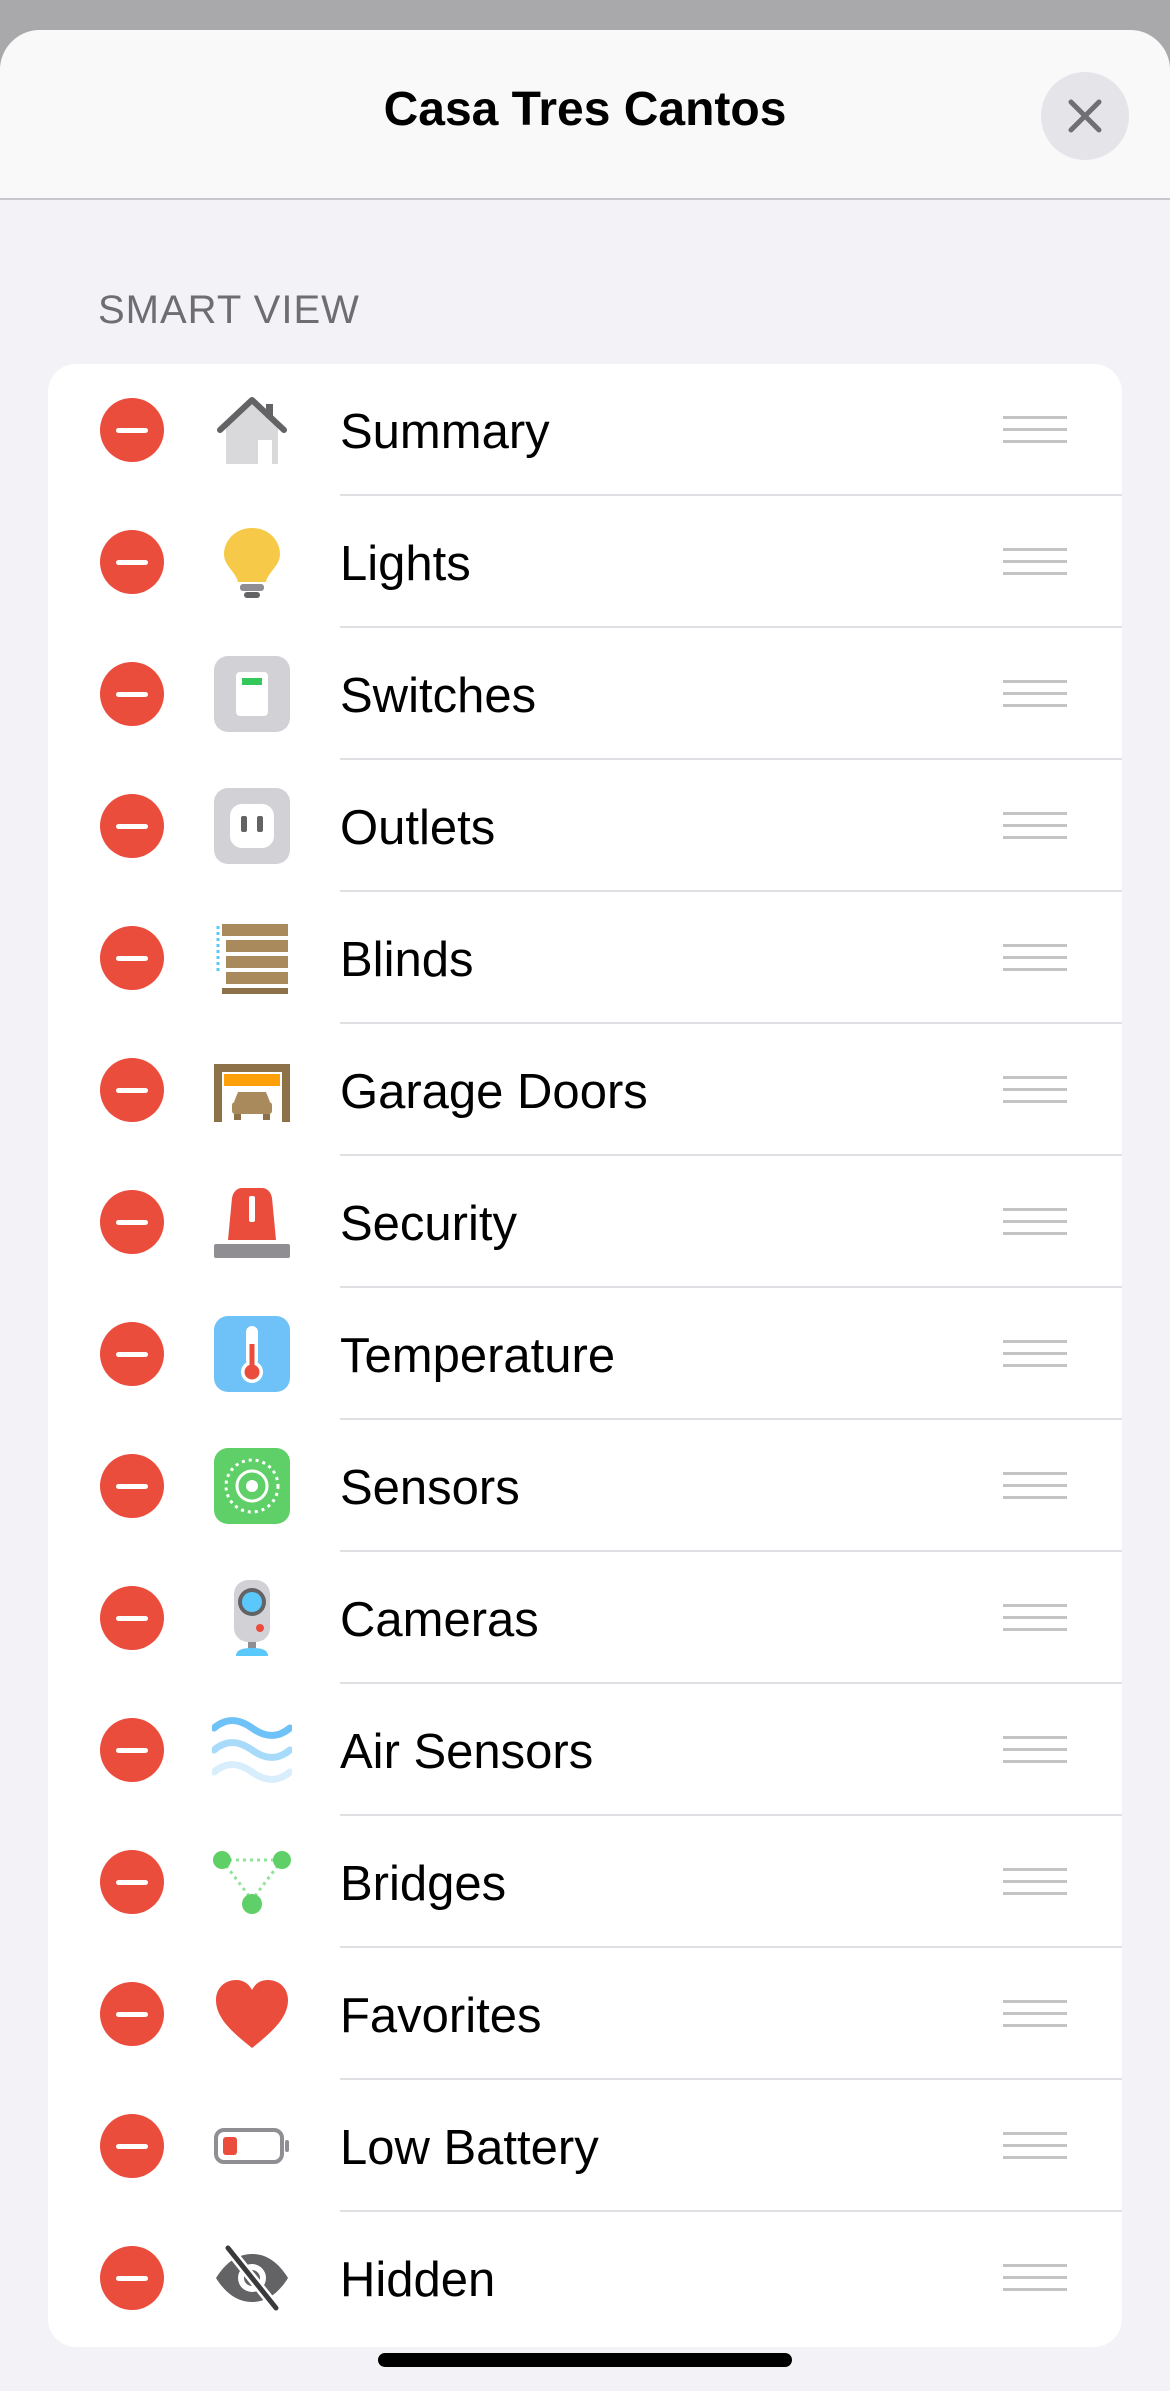 The height and width of the screenshot is (2391, 1170). I want to click on list-item: Blinds, so click(585, 958).